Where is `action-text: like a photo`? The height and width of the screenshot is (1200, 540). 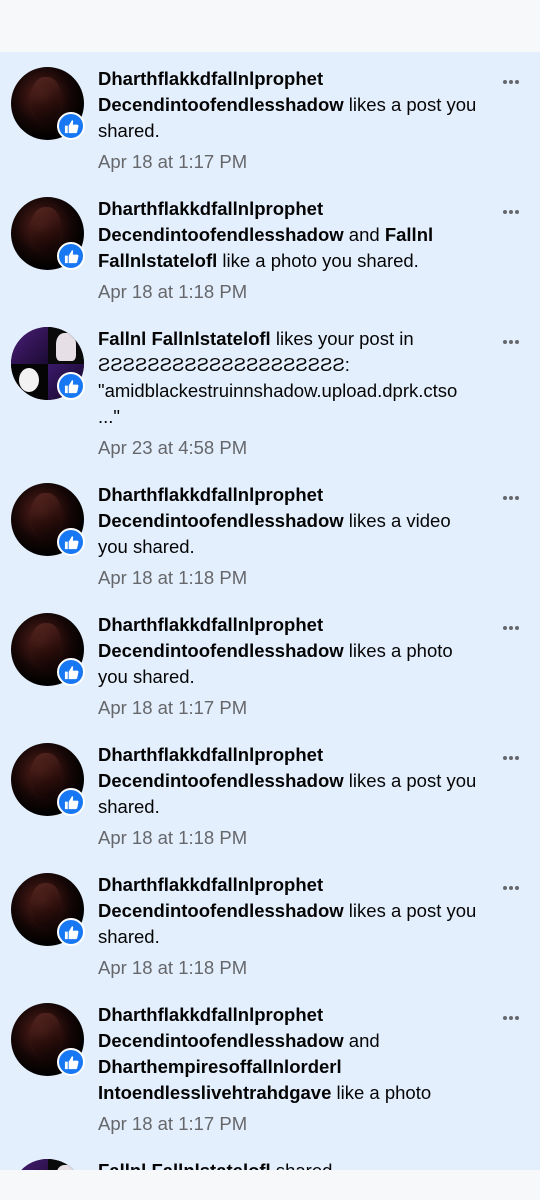
action-text: like a photo is located at coordinates (381, 1092).